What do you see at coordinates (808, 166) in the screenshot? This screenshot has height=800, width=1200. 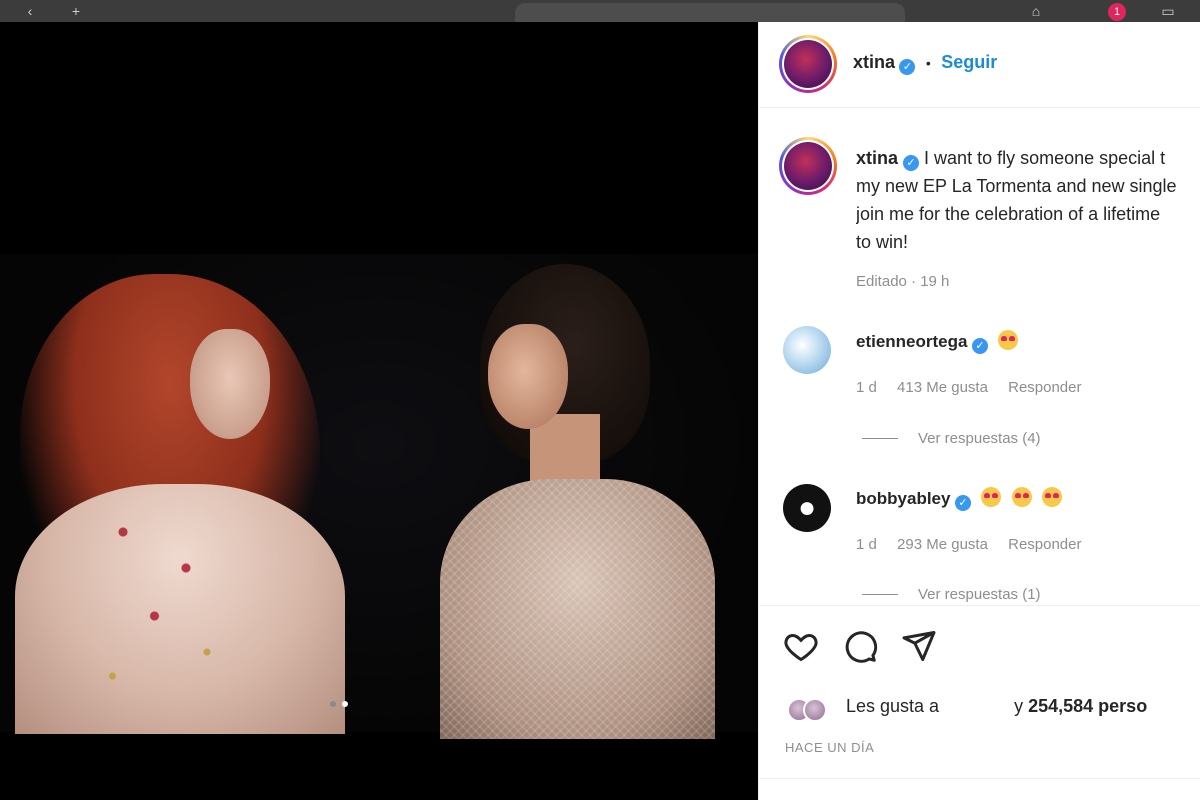 I see `caption-avatar` at bounding box center [808, 166].